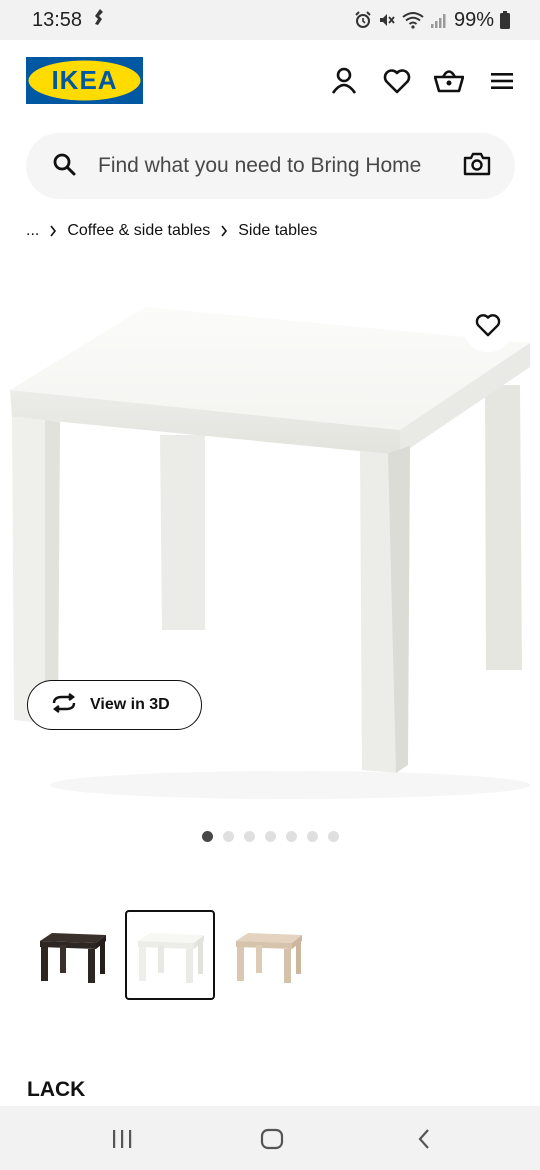  What do you see at coordinates (270, 82) in the screenshot?
I see `app-header: IKEA` at bounding box center [270, 82].